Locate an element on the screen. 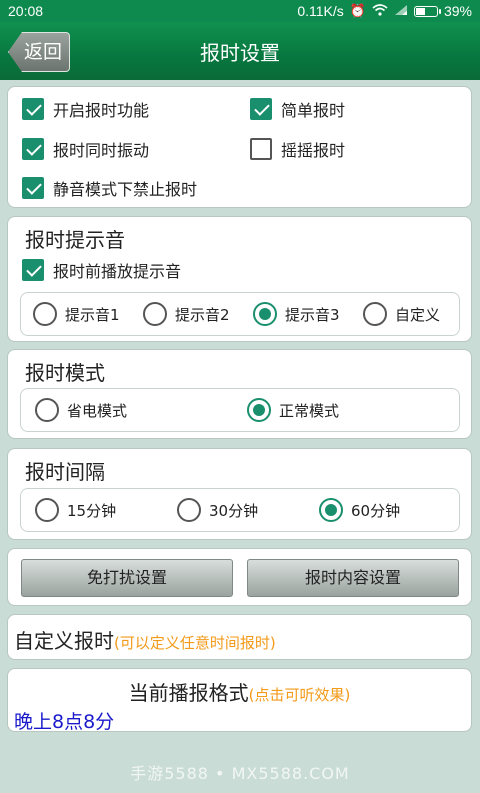 The image size is (480, 793). radio-label: 提示音3 is located at coordinates (312, 314).